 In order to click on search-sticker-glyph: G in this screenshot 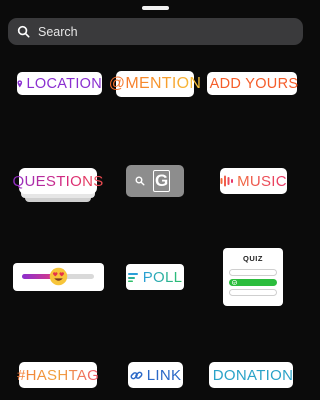, I will do `click(162, 181)`.